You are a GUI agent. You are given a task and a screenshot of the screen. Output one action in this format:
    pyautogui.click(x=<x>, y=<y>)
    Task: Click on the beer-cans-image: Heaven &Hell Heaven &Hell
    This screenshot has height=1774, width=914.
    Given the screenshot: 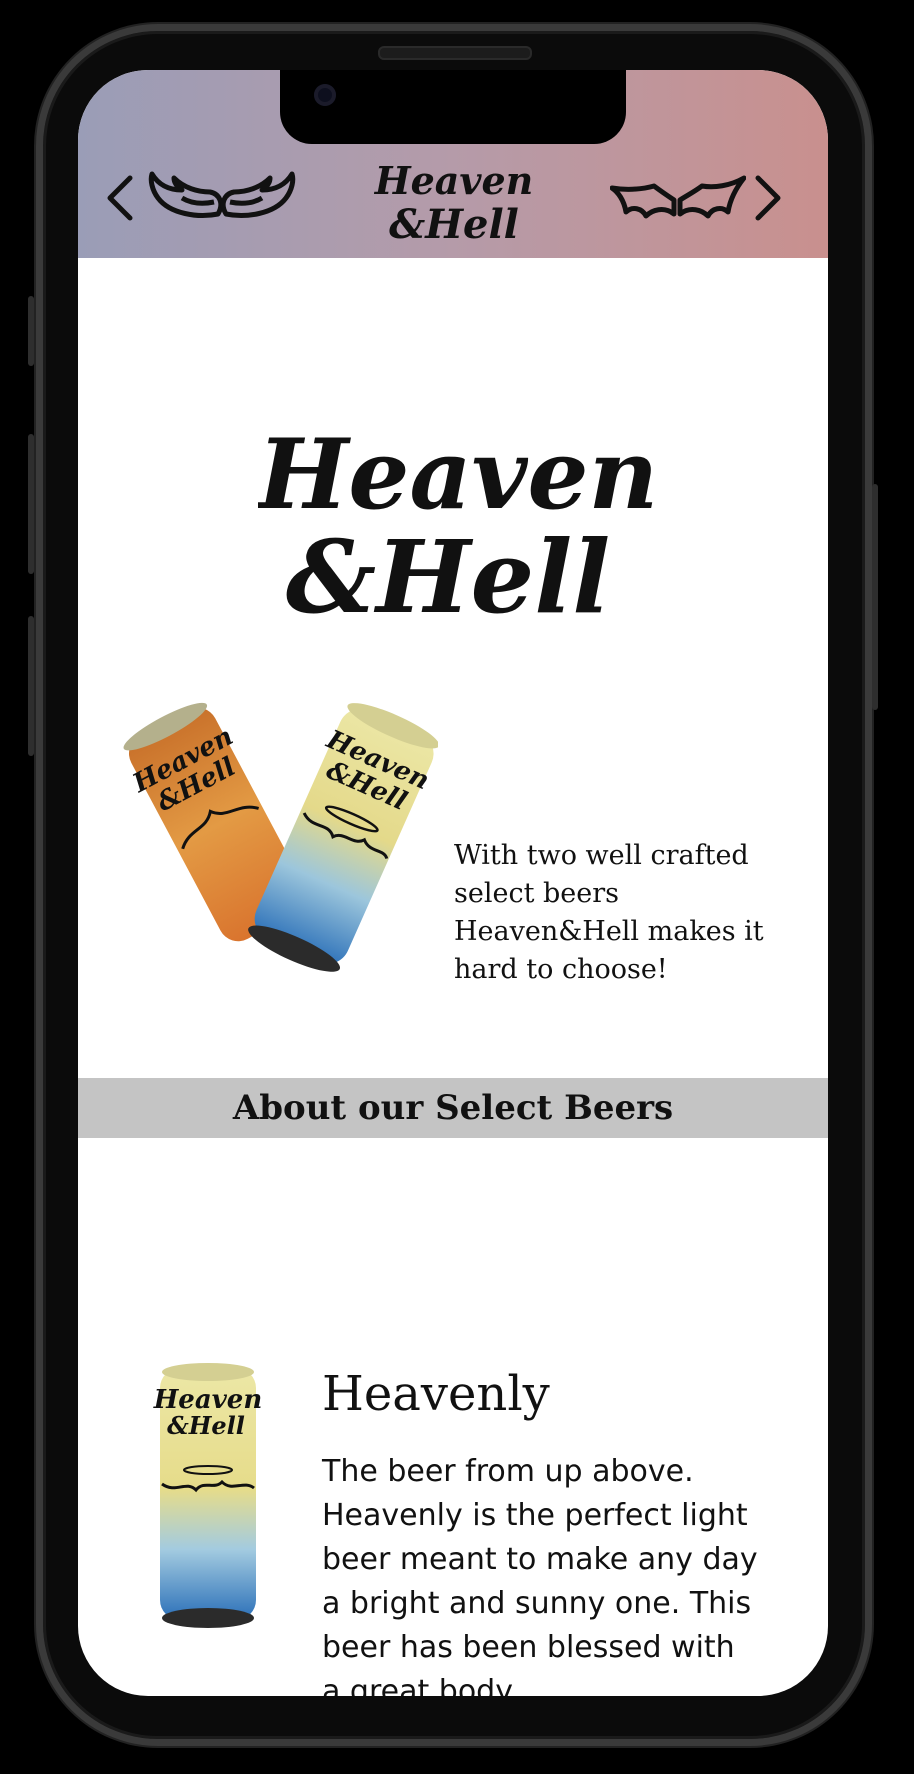 What is the action you would take?
    pyautogui.click(x=280, y=837)
    